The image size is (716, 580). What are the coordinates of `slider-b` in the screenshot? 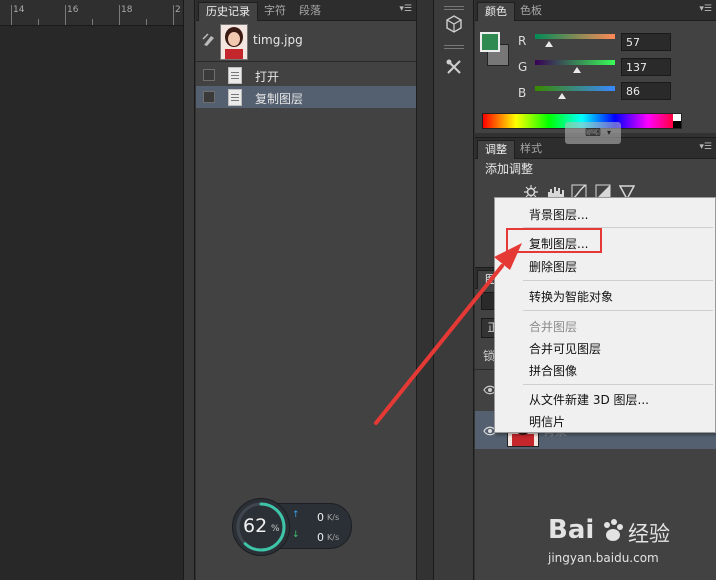 It's located at (575, 88).